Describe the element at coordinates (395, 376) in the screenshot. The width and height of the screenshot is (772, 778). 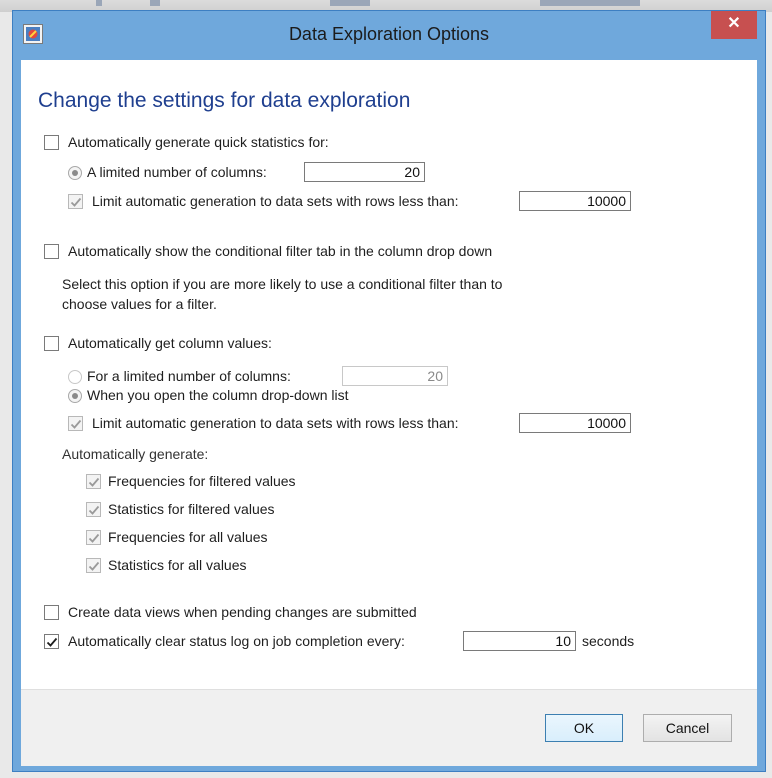
I see `column-values-limited-input: 20` at that location.